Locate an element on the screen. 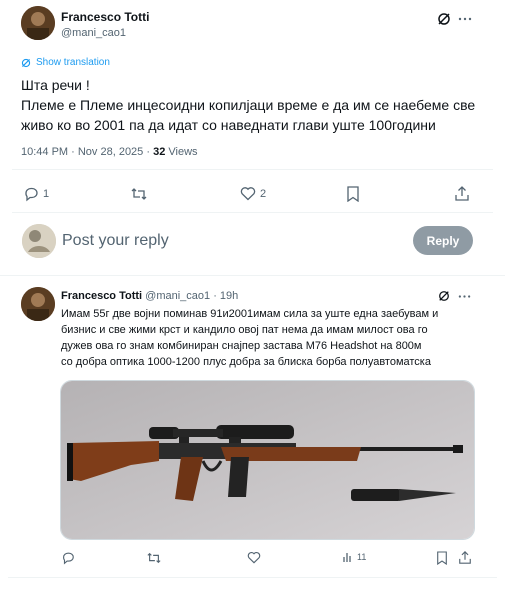  main-post-line-1: Шта речи ! is located at coordinates (55, 85).